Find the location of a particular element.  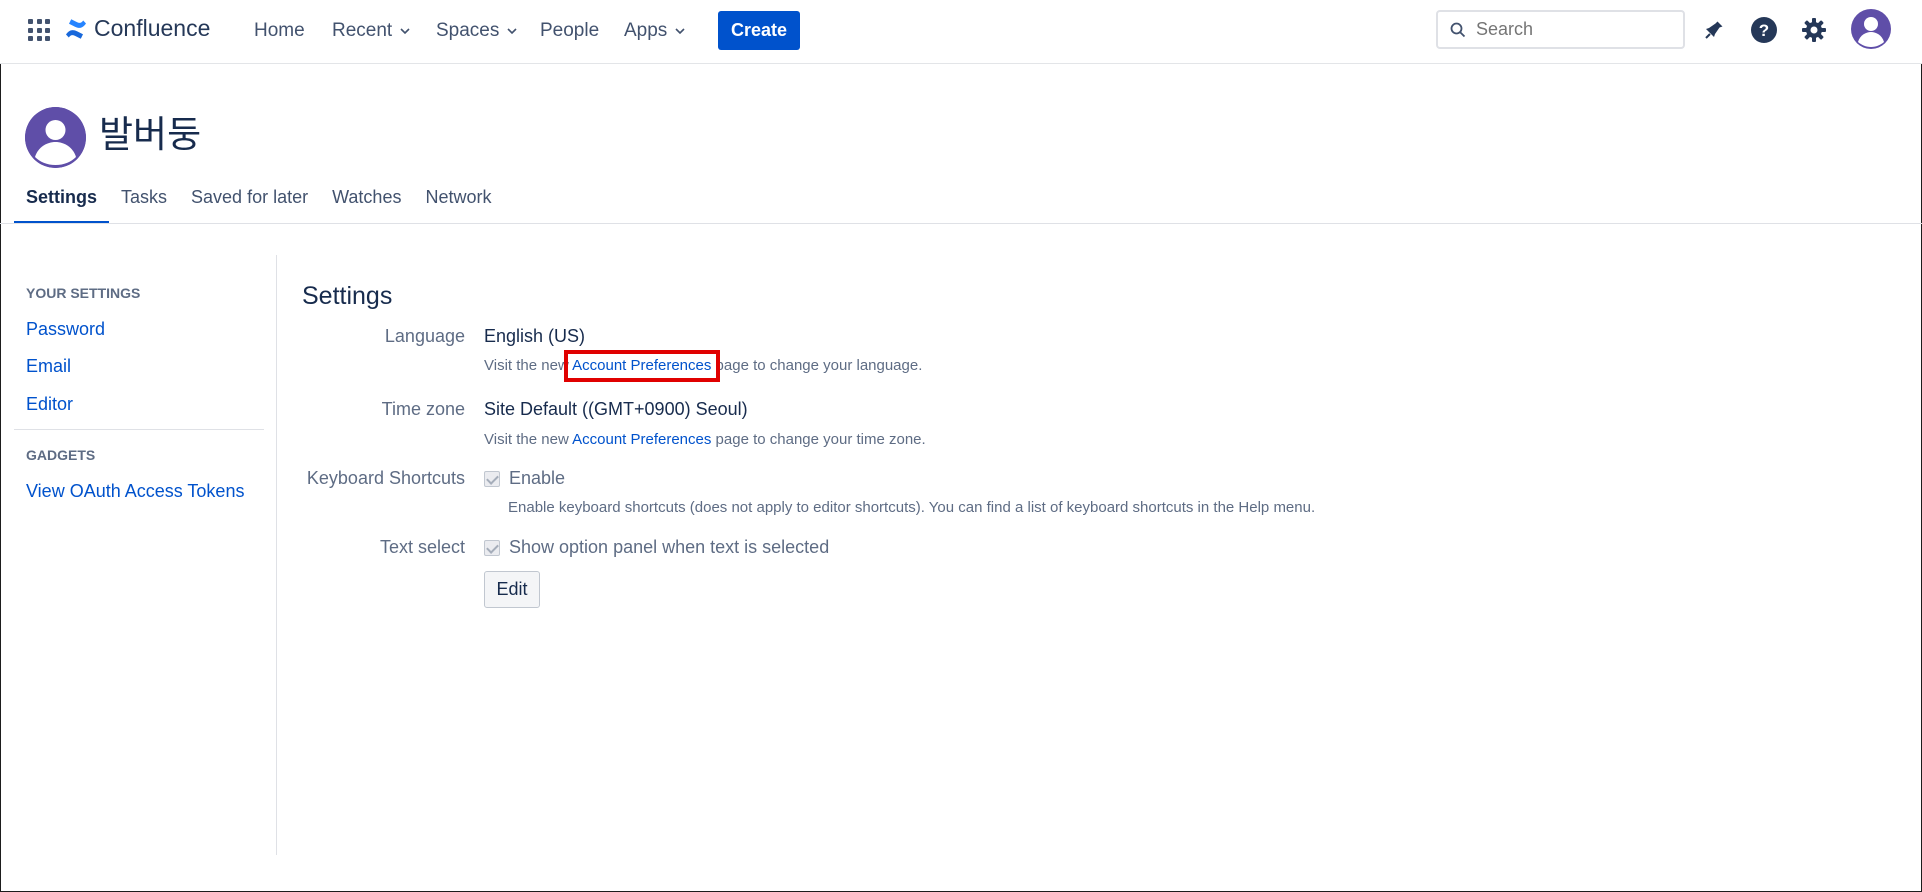

nav-recent: Recent is located at coordinates (371, 31).